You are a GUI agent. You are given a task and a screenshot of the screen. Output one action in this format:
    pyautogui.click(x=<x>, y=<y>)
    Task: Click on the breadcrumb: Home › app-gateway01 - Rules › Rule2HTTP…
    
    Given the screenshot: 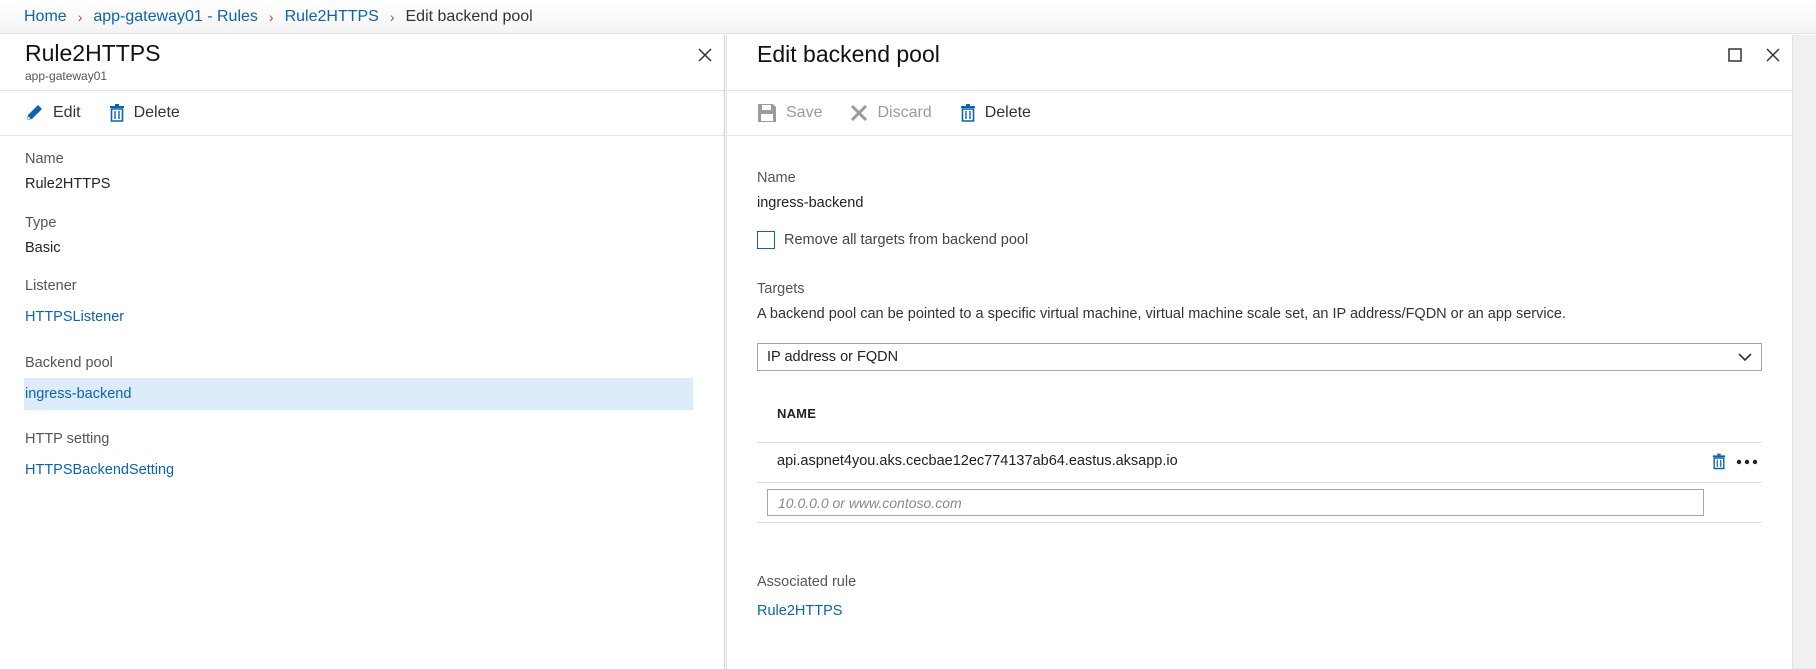 What is the action you would take?
    pyautogui.click(x=908, y=17)
    